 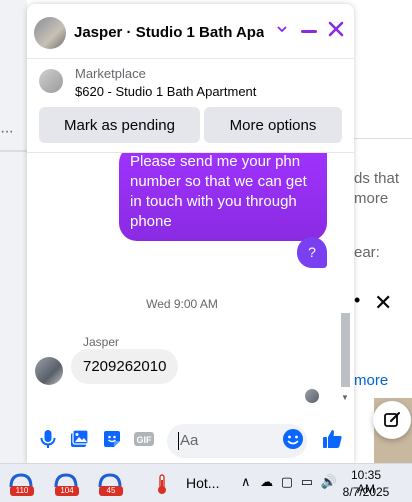 I want to click on read-receipt-avatar, so click(x=312, y=396).